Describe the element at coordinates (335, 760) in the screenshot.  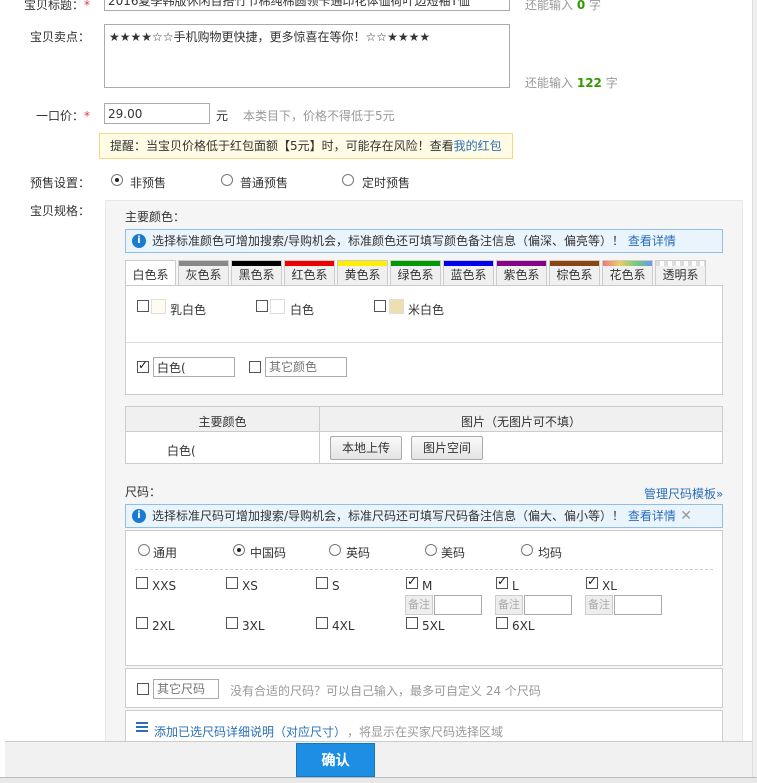
I see `confirm-button: 确认` at that location.